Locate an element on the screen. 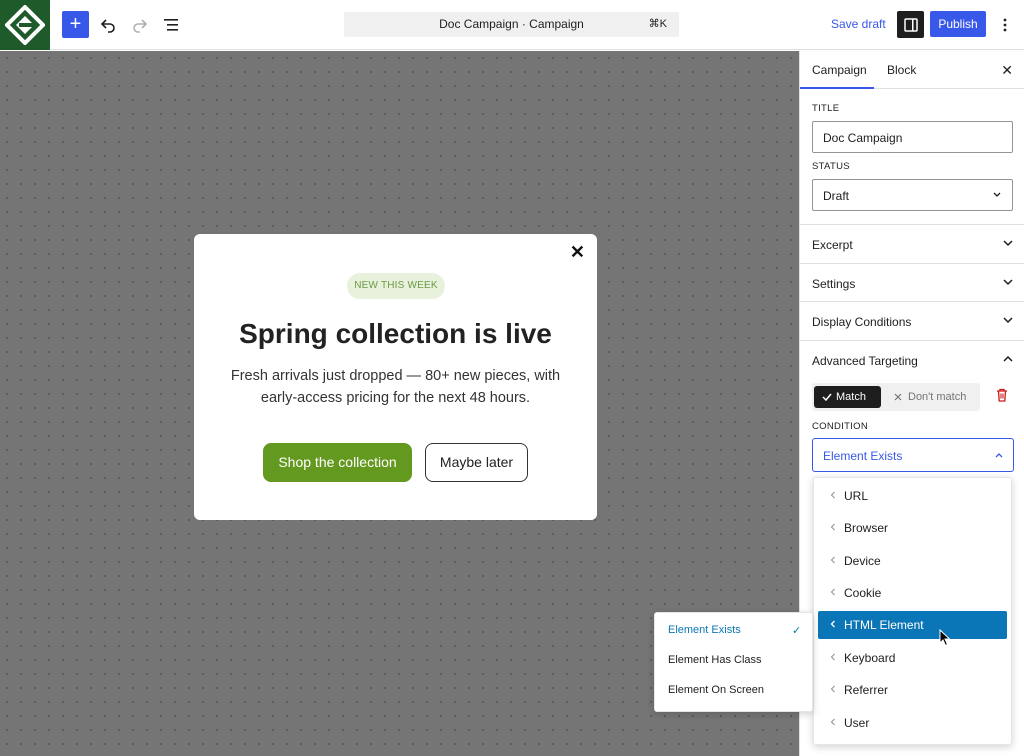 This screenshot has height=756, width=1024. sidebar-toggle-icon is located at coordinates (910, 24).